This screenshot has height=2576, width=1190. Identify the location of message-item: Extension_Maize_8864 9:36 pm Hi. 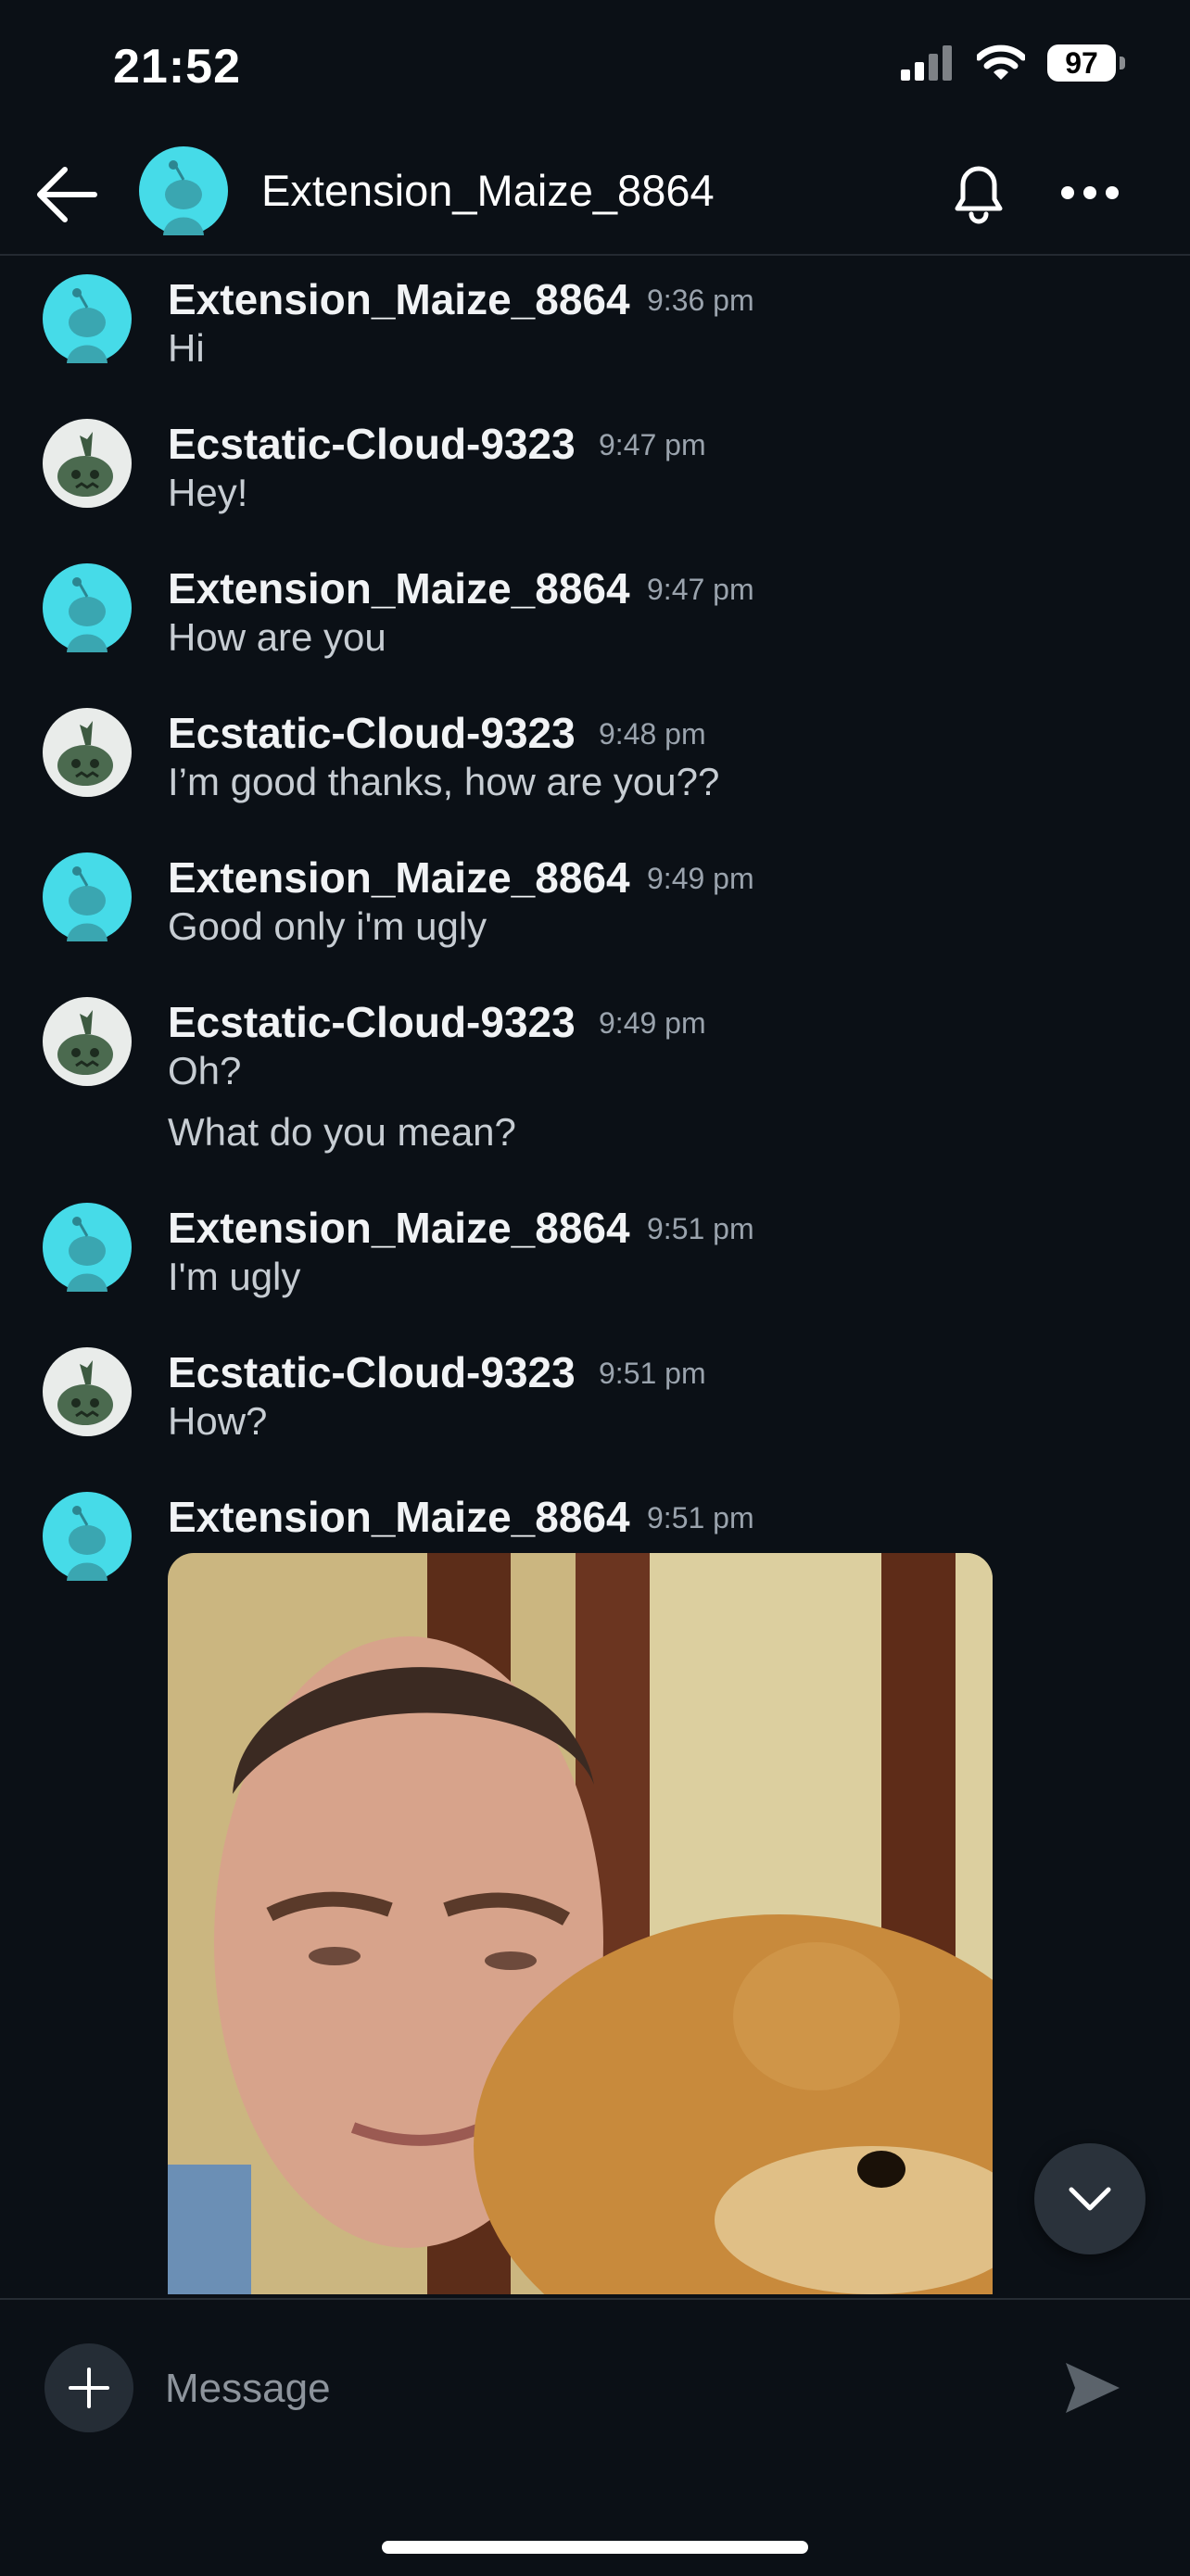
(595, 328).